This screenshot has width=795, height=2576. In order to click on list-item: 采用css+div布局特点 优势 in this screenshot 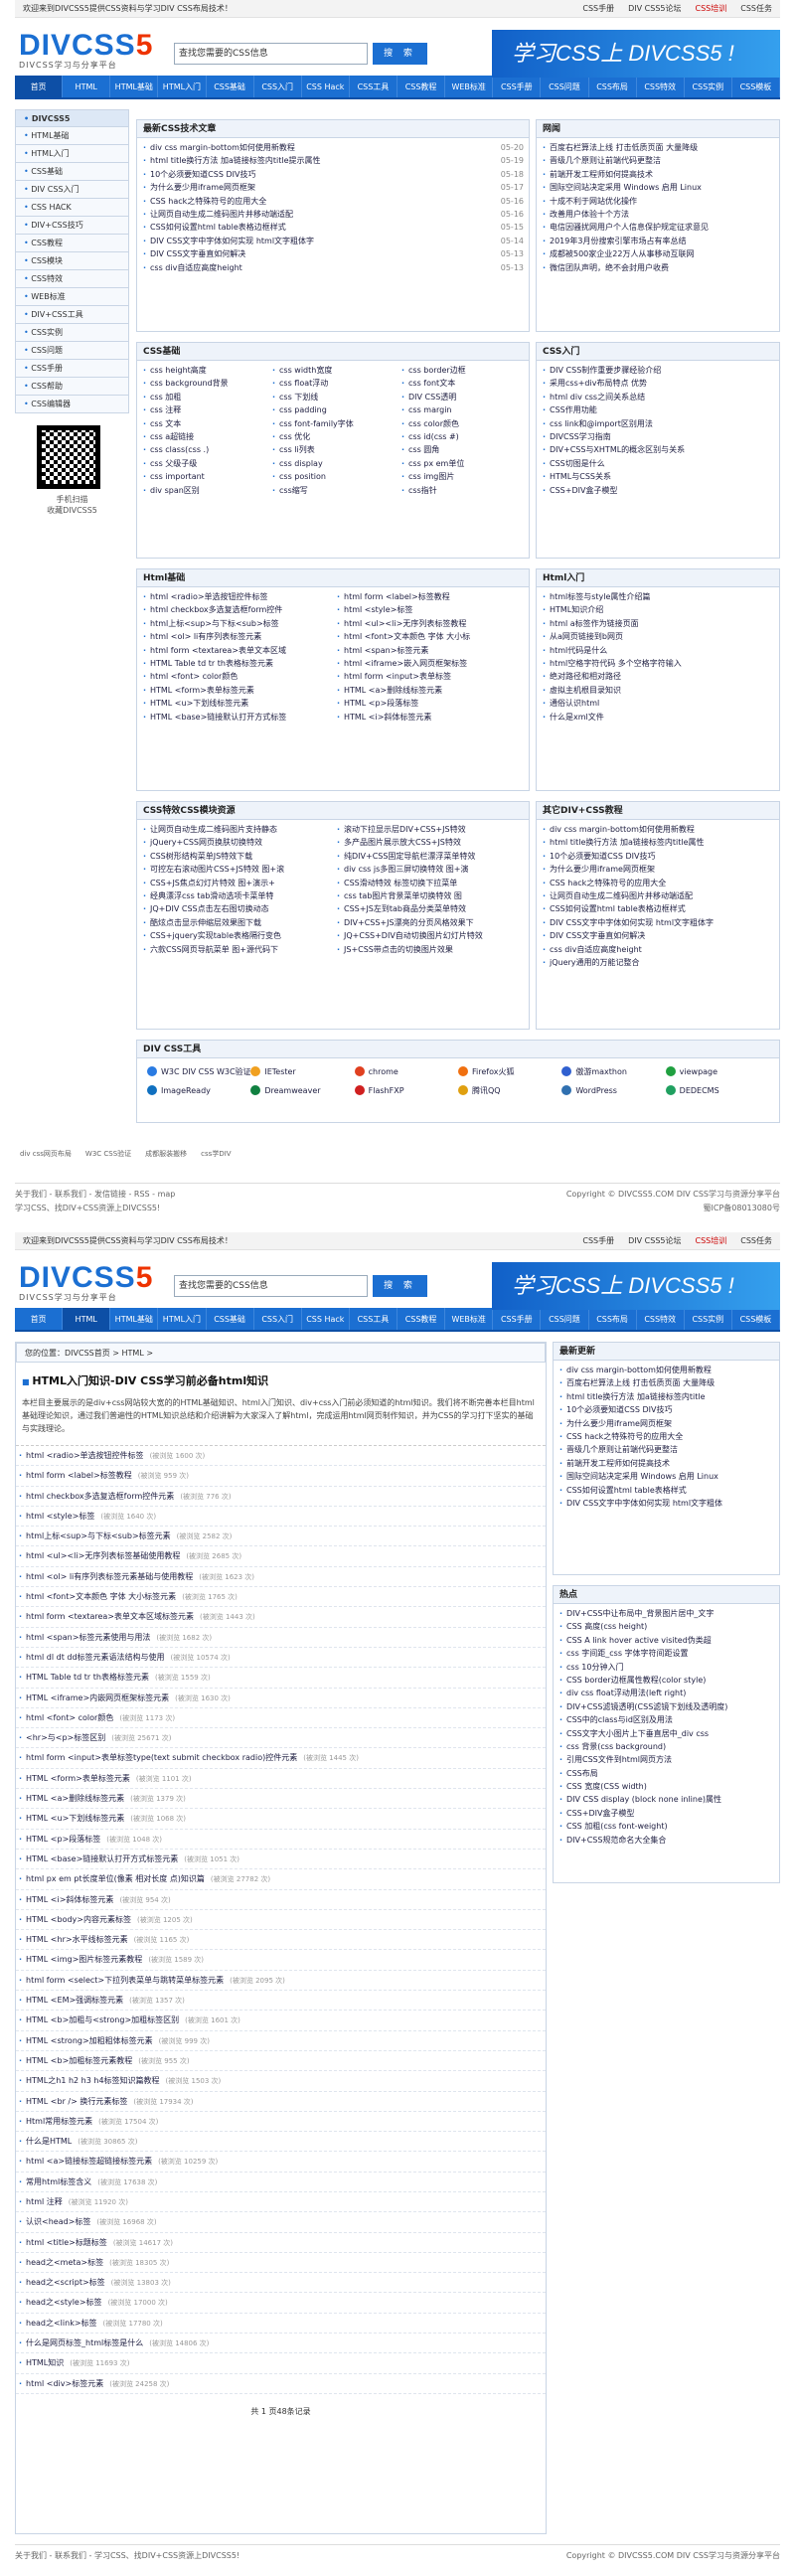, I will do `click(658, 383)`.